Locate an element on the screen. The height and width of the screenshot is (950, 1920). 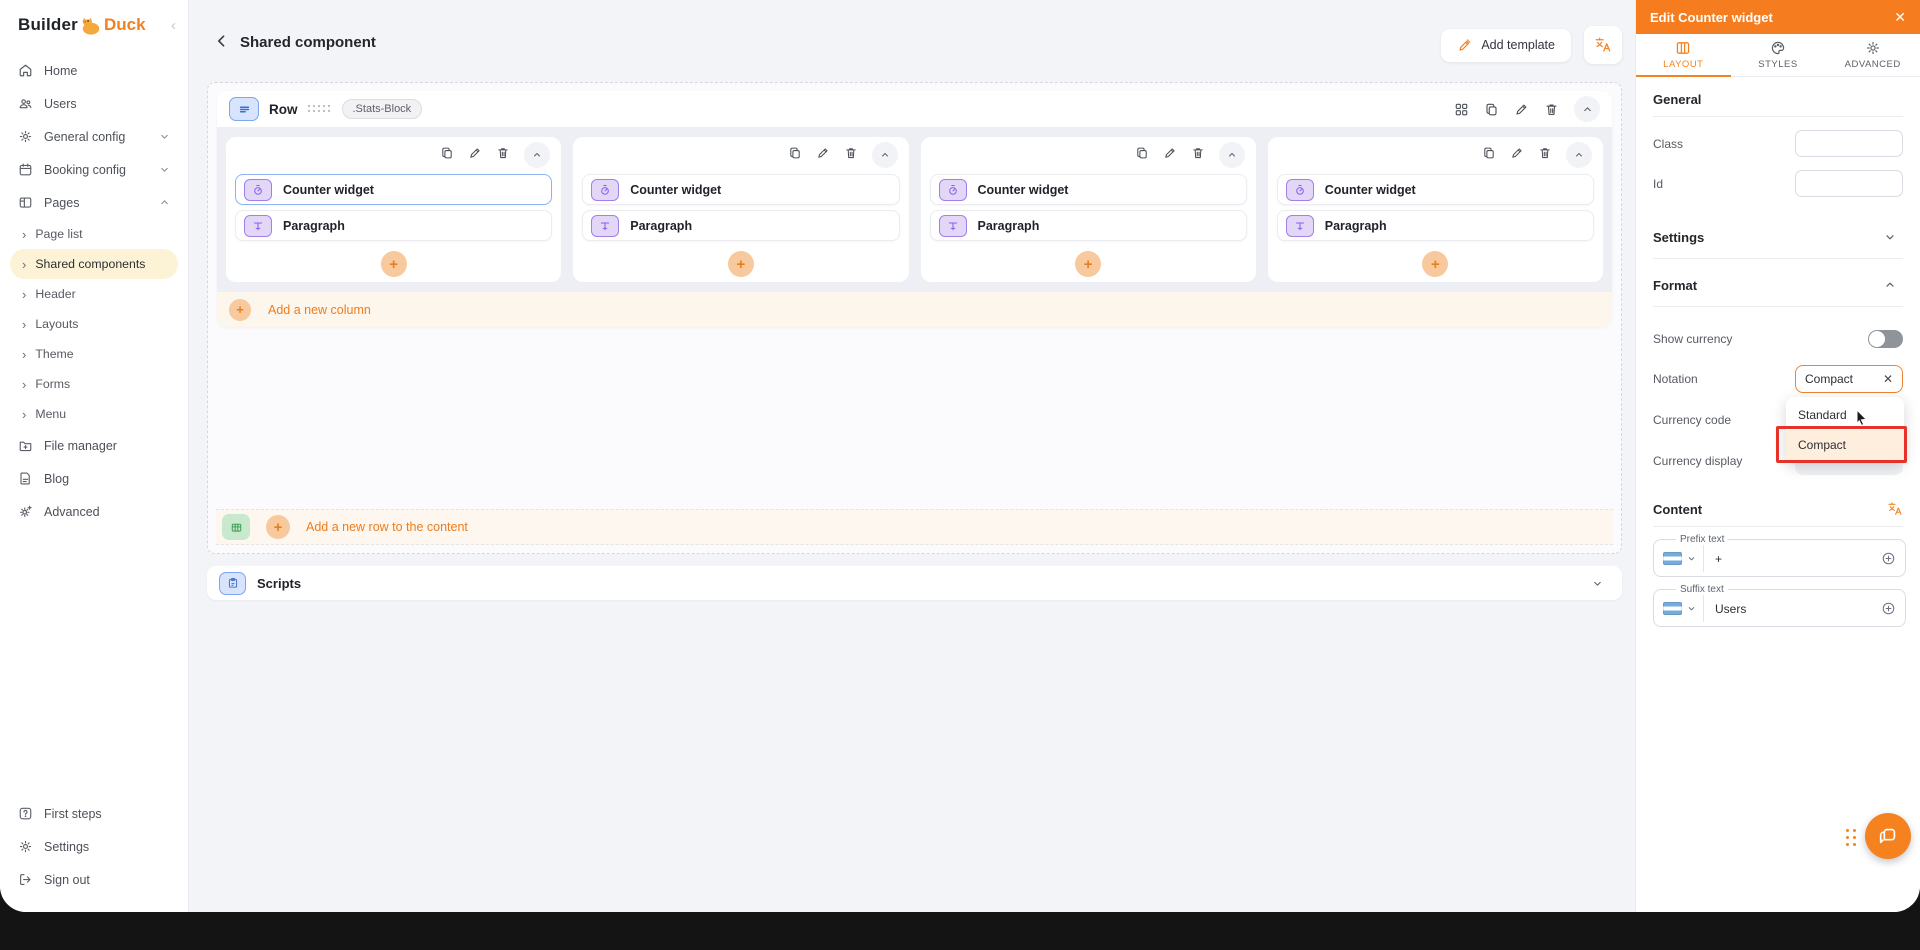
tab-label: LAYOUT is located at coordinates (1683, 64).